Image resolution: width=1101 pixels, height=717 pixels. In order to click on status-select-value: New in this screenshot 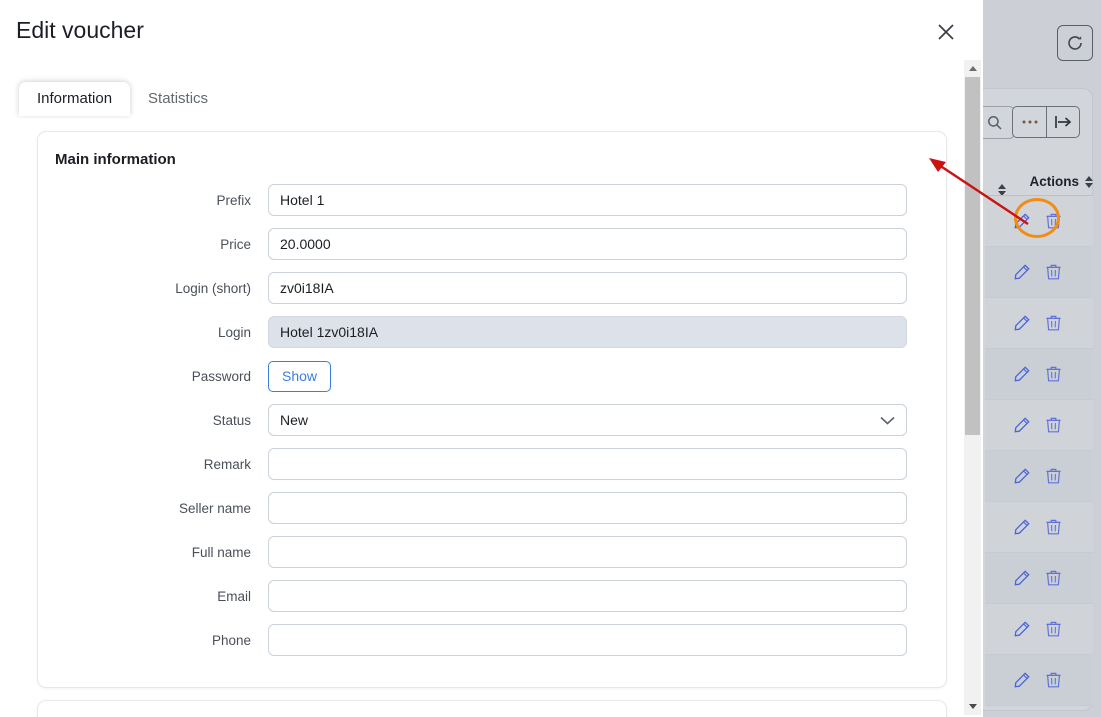, I will do `click(294, 420)`.